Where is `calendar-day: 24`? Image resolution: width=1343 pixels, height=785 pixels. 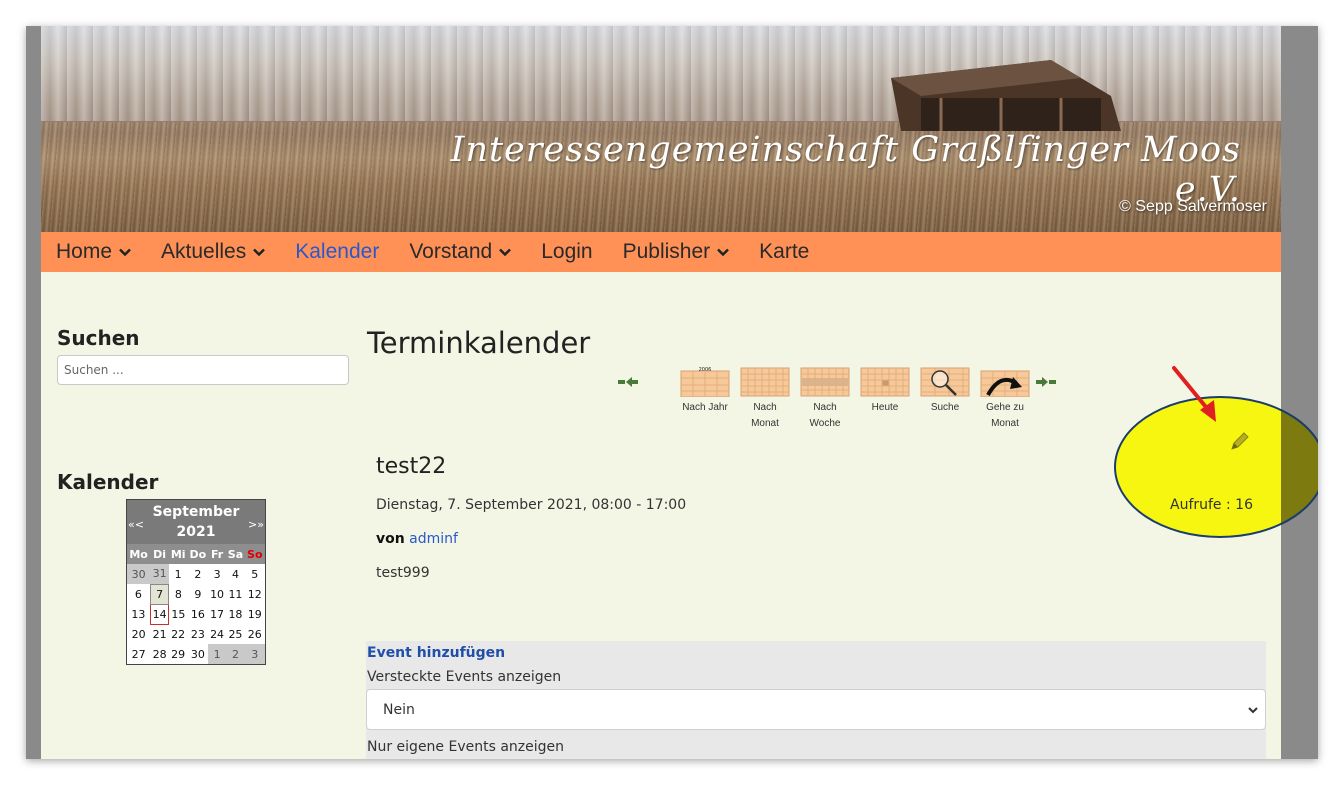
calendar-day: 24 is located at coordinates (217, 634).